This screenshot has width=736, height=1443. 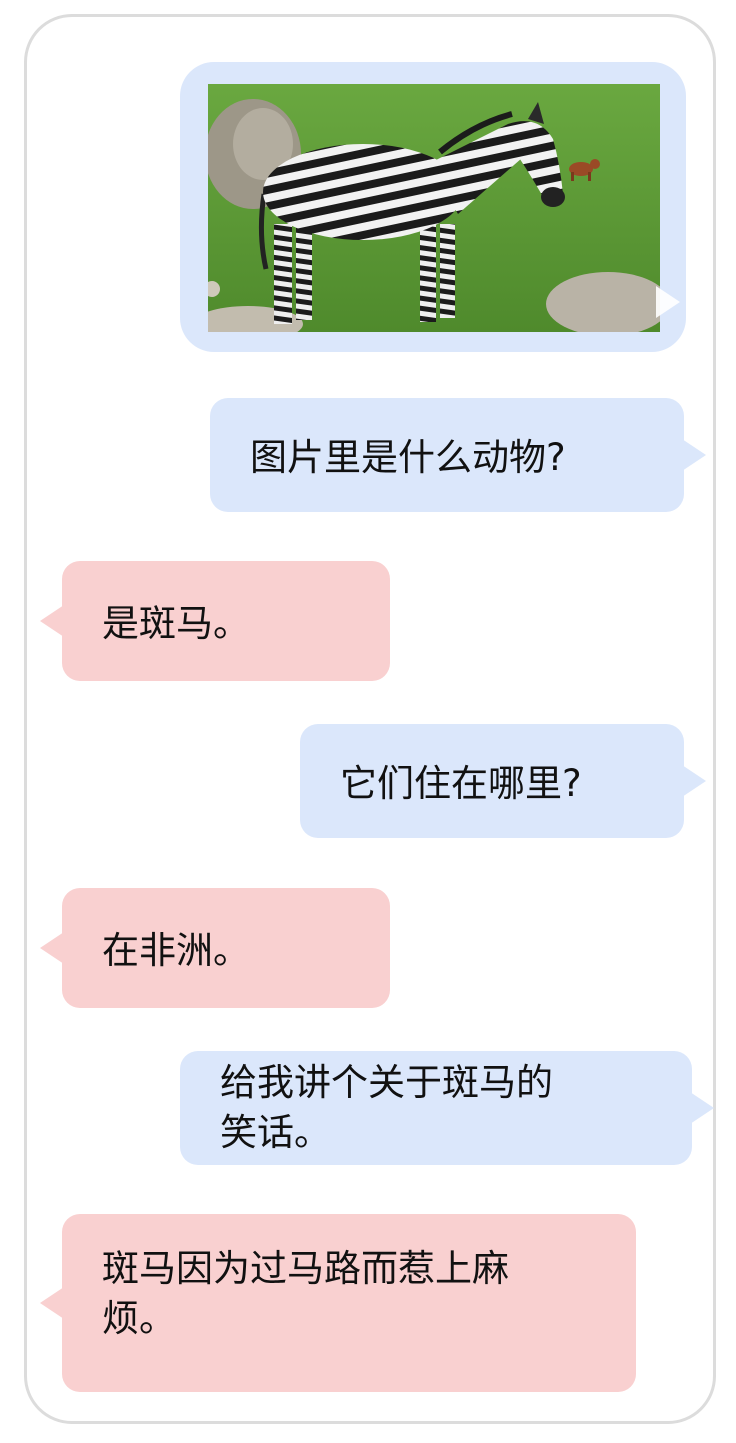 I want to click on image-message-bubble, so click(x=433, y=207).